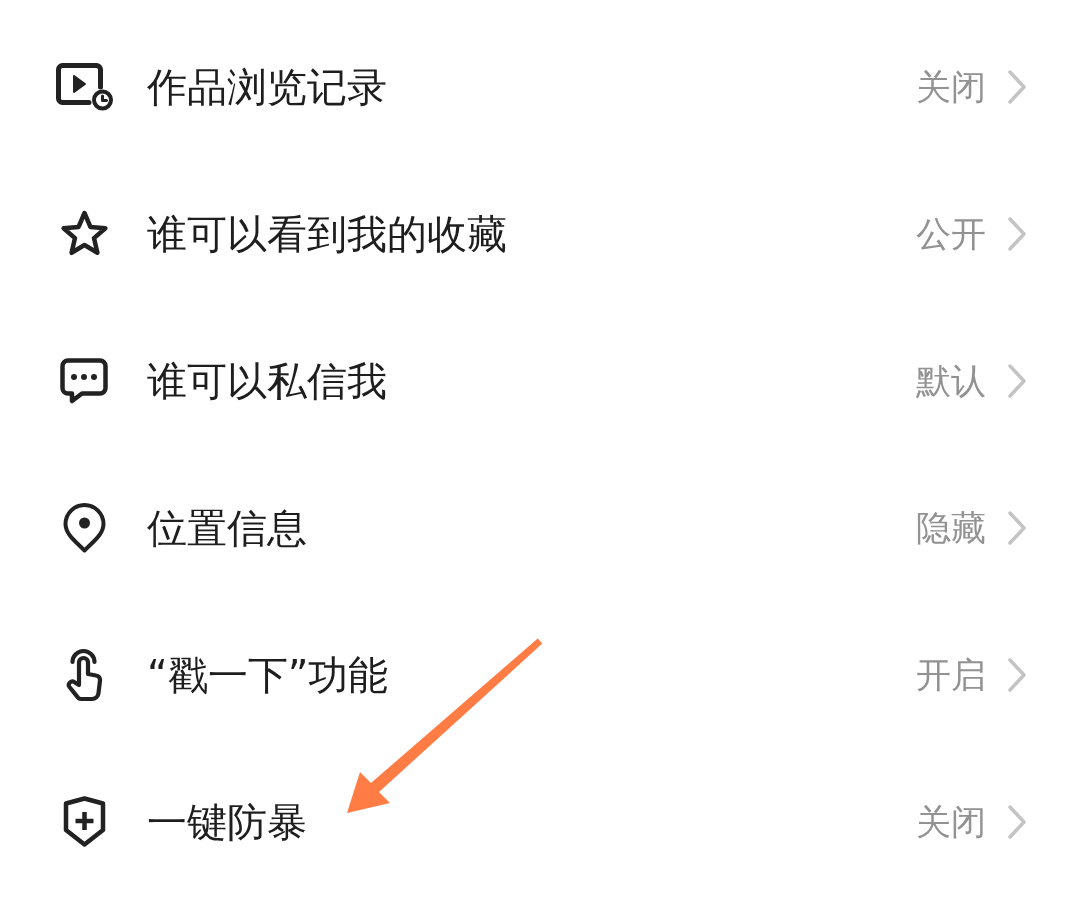 This screenshot has width=1080, height=918. Describe the element at coordinates (531, 527) in the screenshot. I see `setting-label: 位置信息` at that location.